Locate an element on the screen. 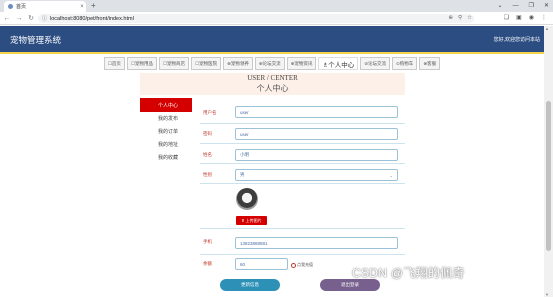 The image size is (553, 297). upload-image-button: ⬆ 上传图片 is located at coordinates (251, 220).